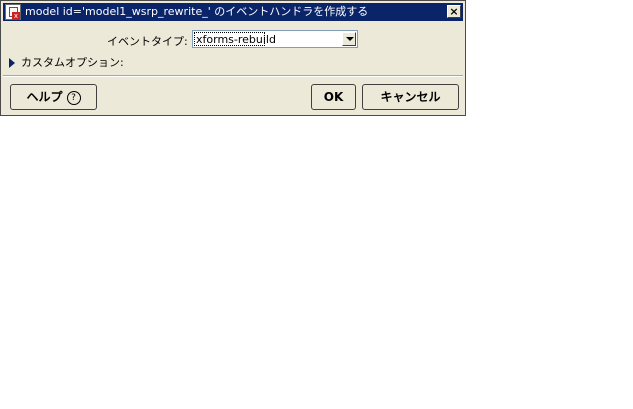  I want to click on cancel-button-label: キャンセル, so click(410, 97).